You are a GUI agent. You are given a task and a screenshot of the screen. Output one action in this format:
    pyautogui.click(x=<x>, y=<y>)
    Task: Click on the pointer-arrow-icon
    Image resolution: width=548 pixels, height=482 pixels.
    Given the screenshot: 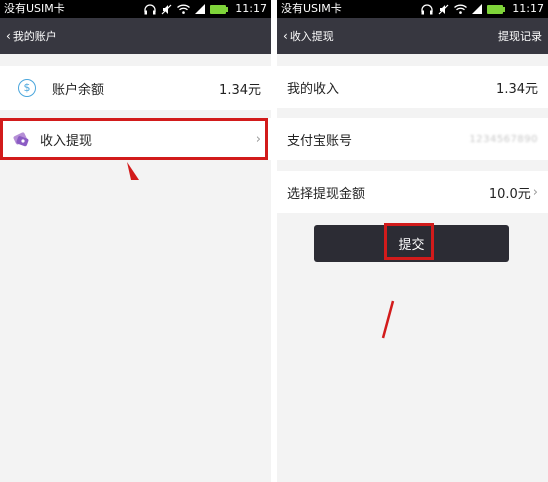 What is the action you would take?
    pyautogui.click(x=133, y=171)
    